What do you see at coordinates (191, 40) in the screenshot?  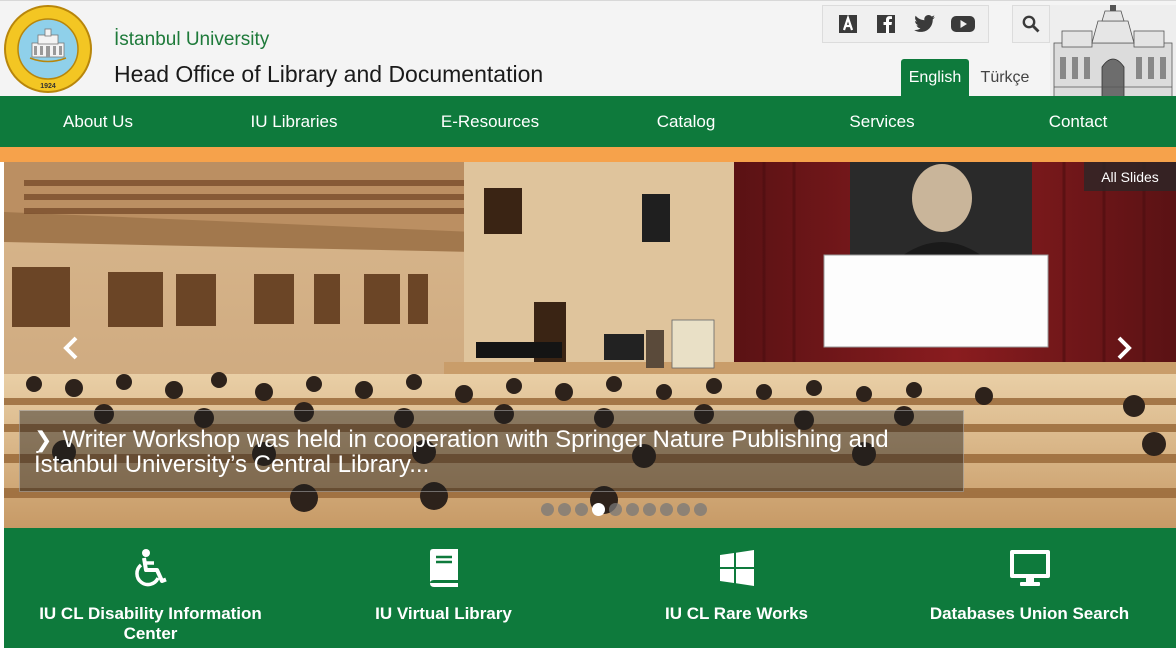 I see `university-name: İstanbul University` at bounding box center [191, 40].